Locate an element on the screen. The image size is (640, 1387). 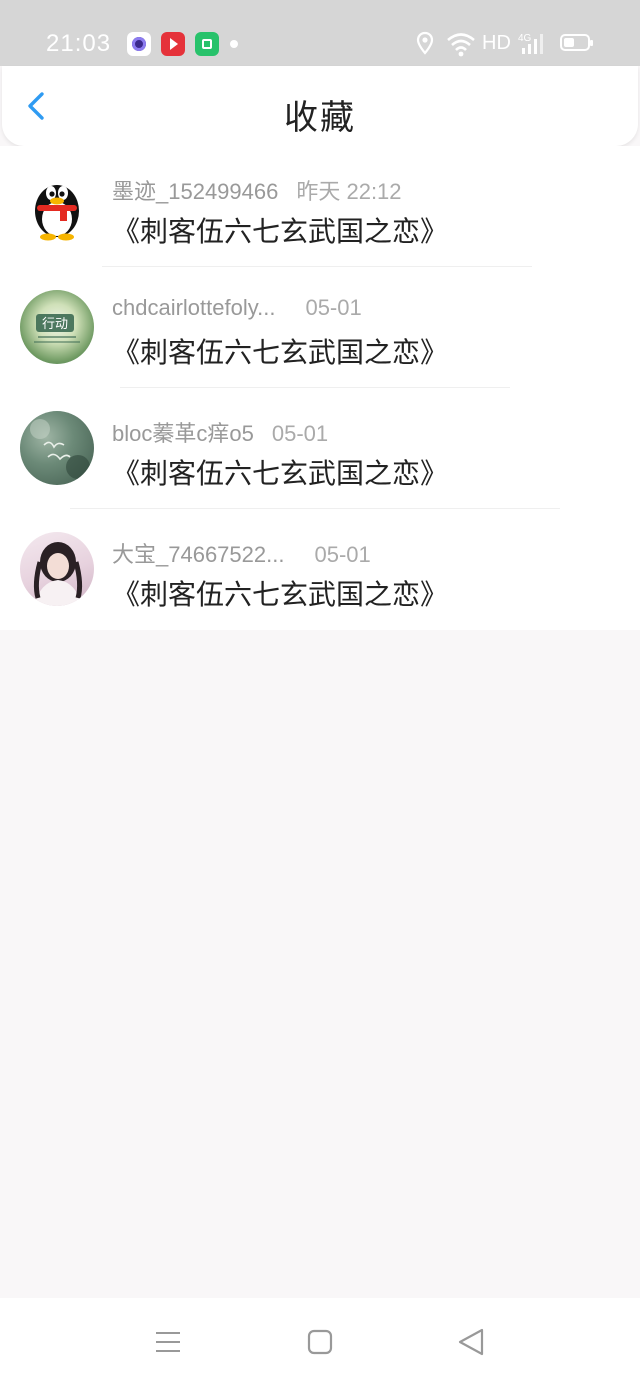
username: bloc蓁革c痒o5 is located at coordinates (183, 433).